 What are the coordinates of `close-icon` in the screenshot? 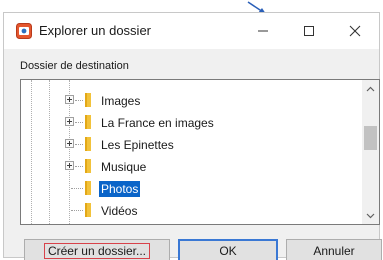 It's located at (355, 31).